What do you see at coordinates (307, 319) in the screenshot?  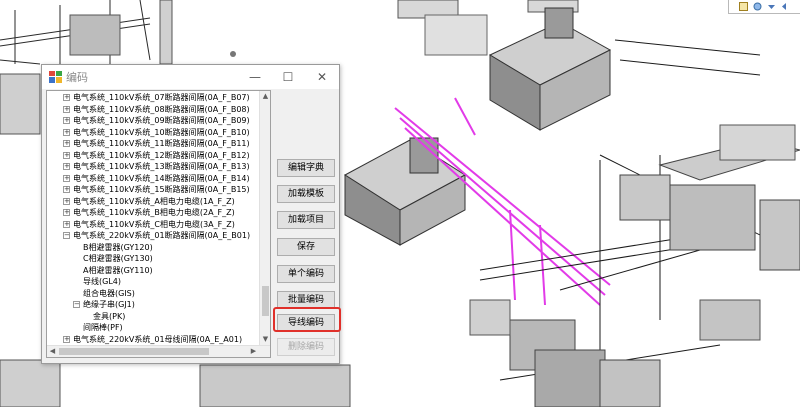 I see `highlight-box` at bounding box center [307, 319].